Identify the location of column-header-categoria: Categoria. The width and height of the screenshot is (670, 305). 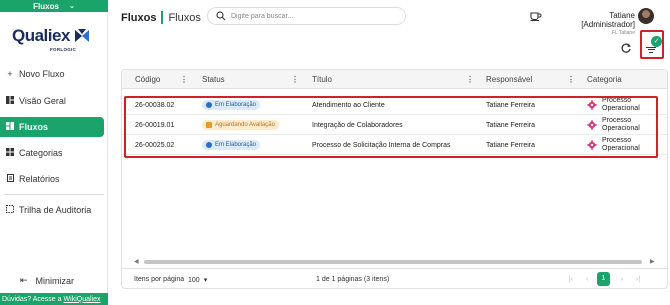
(604, 79).